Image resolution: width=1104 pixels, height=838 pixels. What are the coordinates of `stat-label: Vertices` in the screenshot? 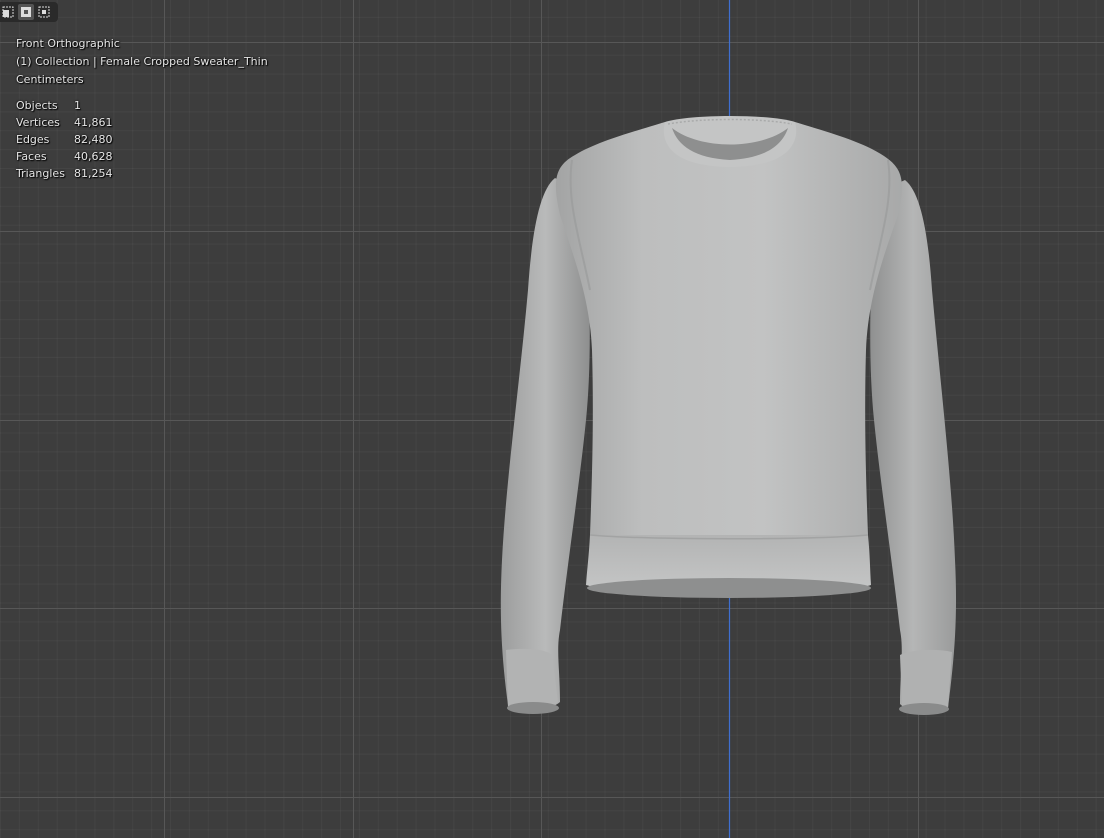 It's located at (38, 122).